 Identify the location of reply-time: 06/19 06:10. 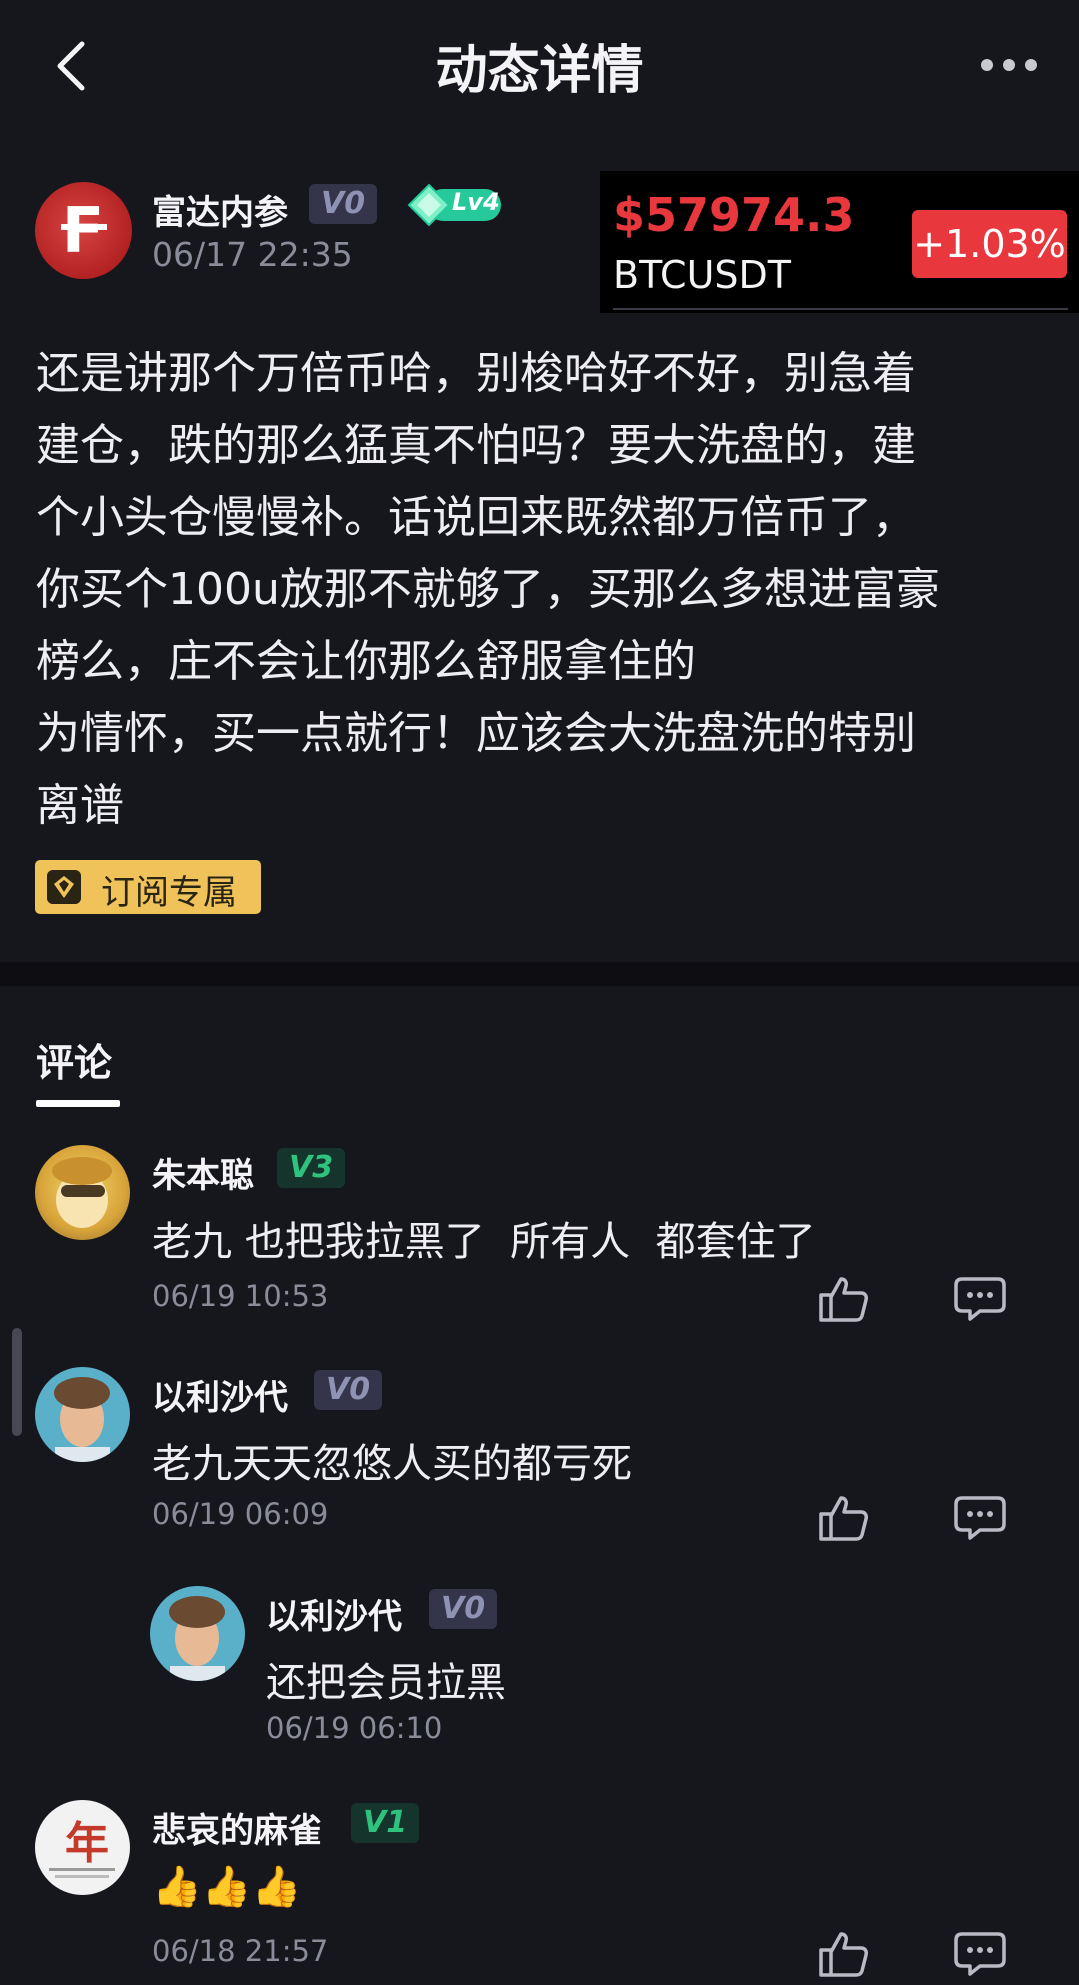
(354, 1728).